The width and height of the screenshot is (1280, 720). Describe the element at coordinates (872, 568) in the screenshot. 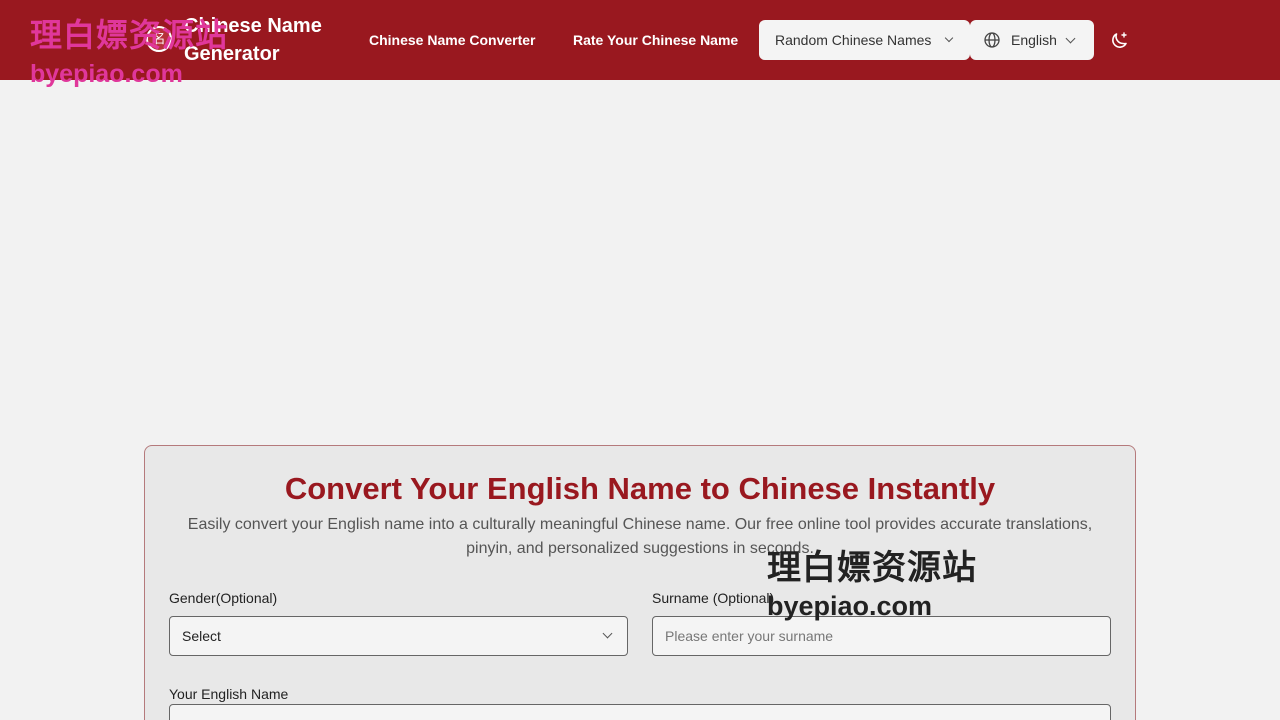

I see `watermark-cn-center: 理白嫖资源站` at that location.